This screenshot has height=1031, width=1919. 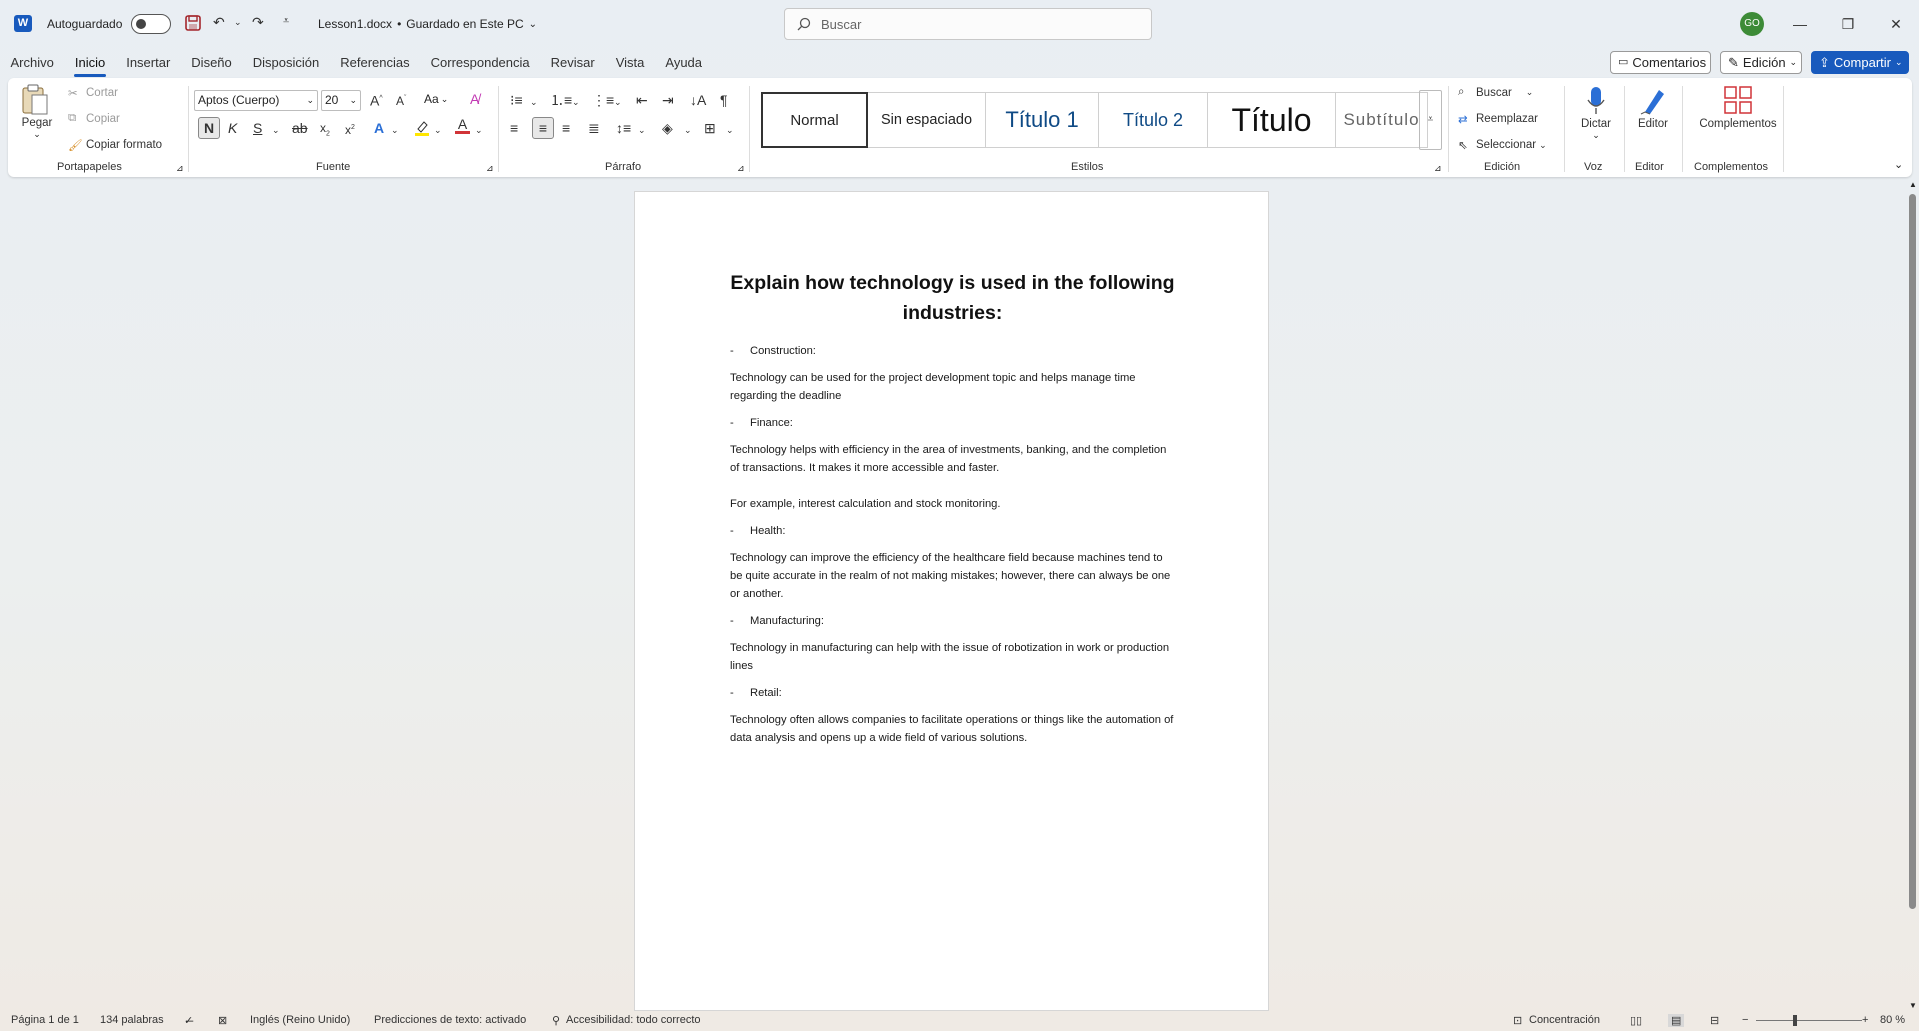 What do you see at coordinates (479, 130) in the screenshot?
I see `font-color-dropdown-icon: ⌄` at bounding box center [479, 130].